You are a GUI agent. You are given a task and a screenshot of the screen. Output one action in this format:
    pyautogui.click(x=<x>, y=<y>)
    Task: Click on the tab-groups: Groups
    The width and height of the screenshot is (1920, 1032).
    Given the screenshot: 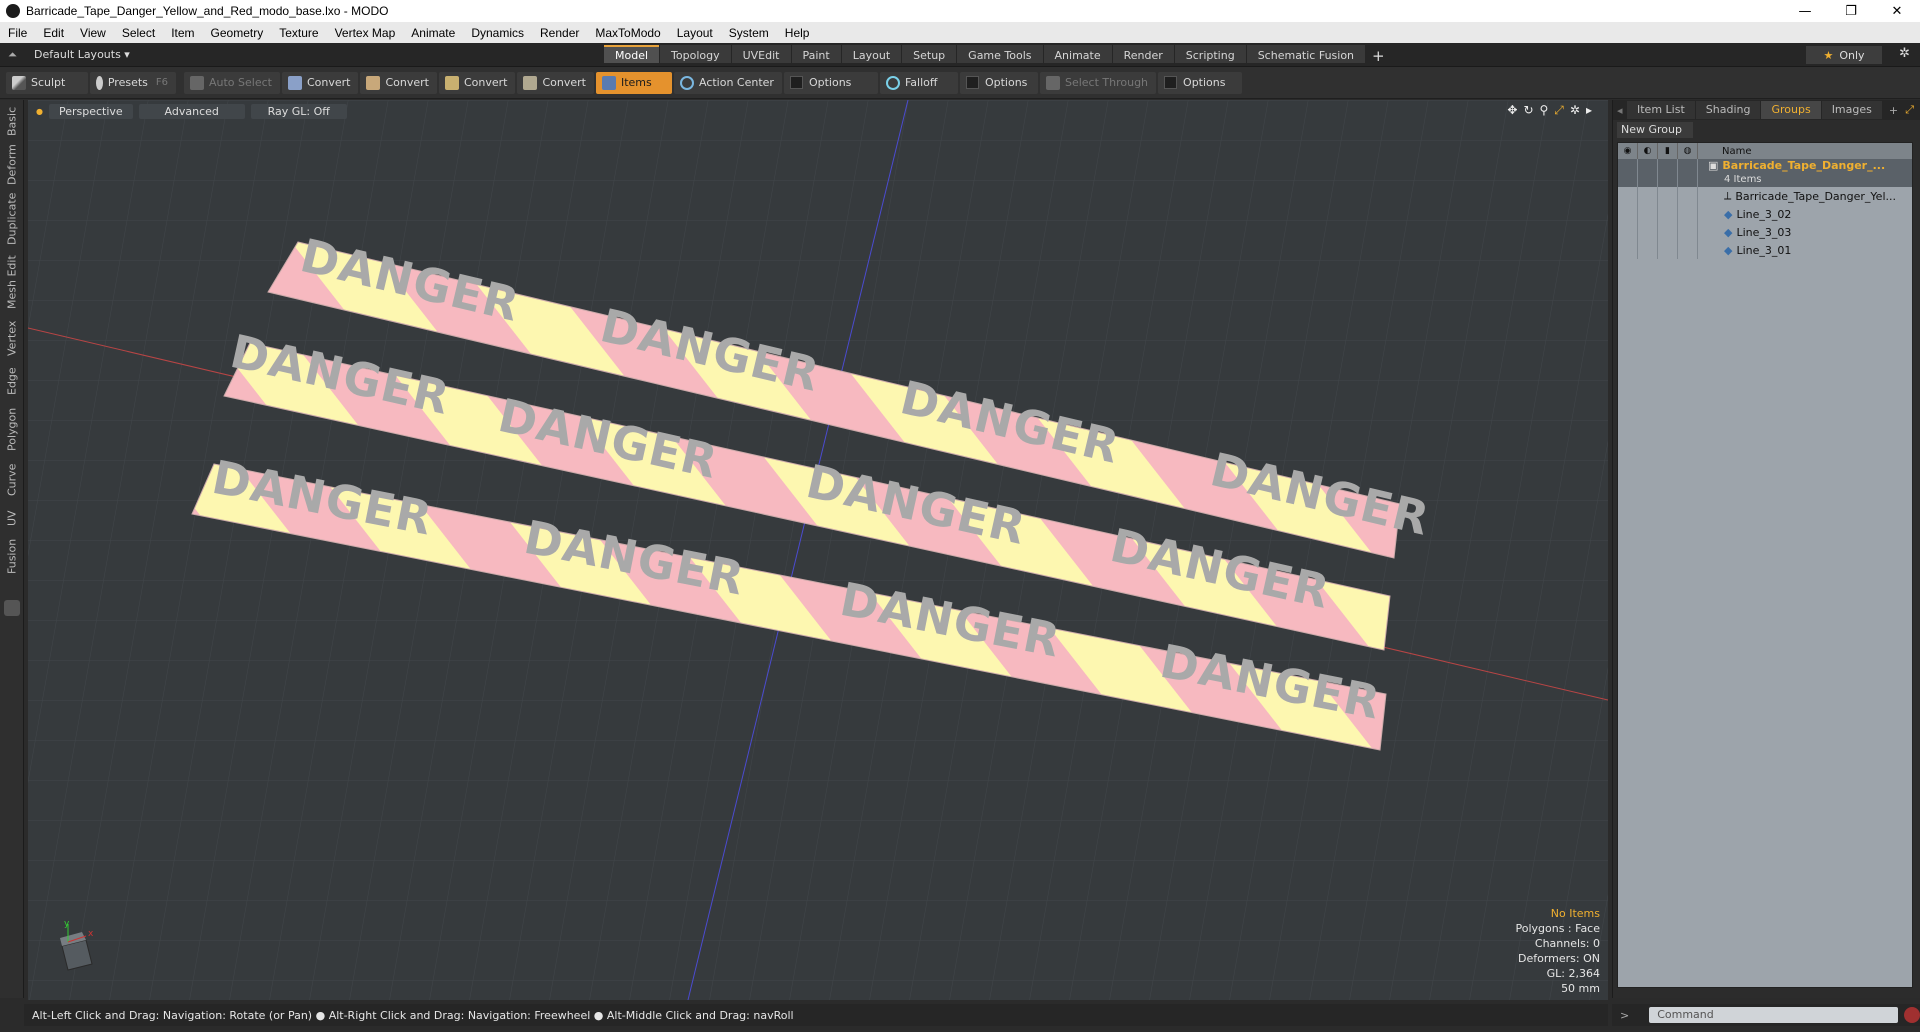 What is the action you would take?
    pyautogui.click(x=1791, y=110)
    